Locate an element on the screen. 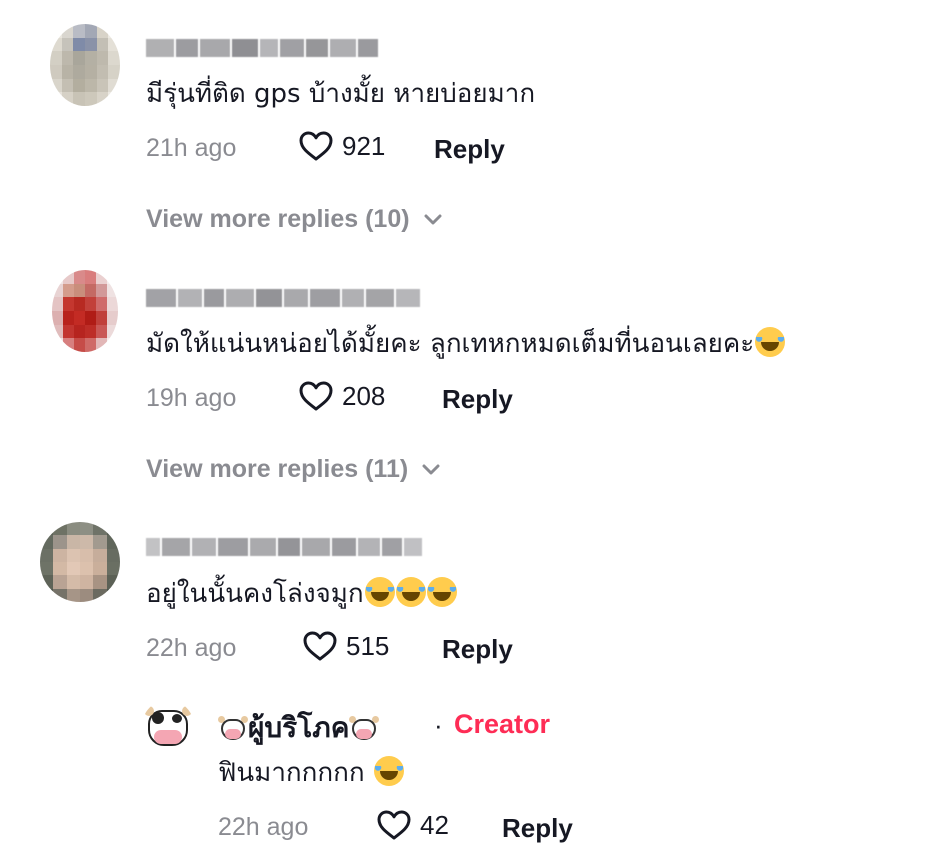 This screenshot has width=934, height=862. view-more-replies: View more replies (10) is located at coordinates (294, 219).